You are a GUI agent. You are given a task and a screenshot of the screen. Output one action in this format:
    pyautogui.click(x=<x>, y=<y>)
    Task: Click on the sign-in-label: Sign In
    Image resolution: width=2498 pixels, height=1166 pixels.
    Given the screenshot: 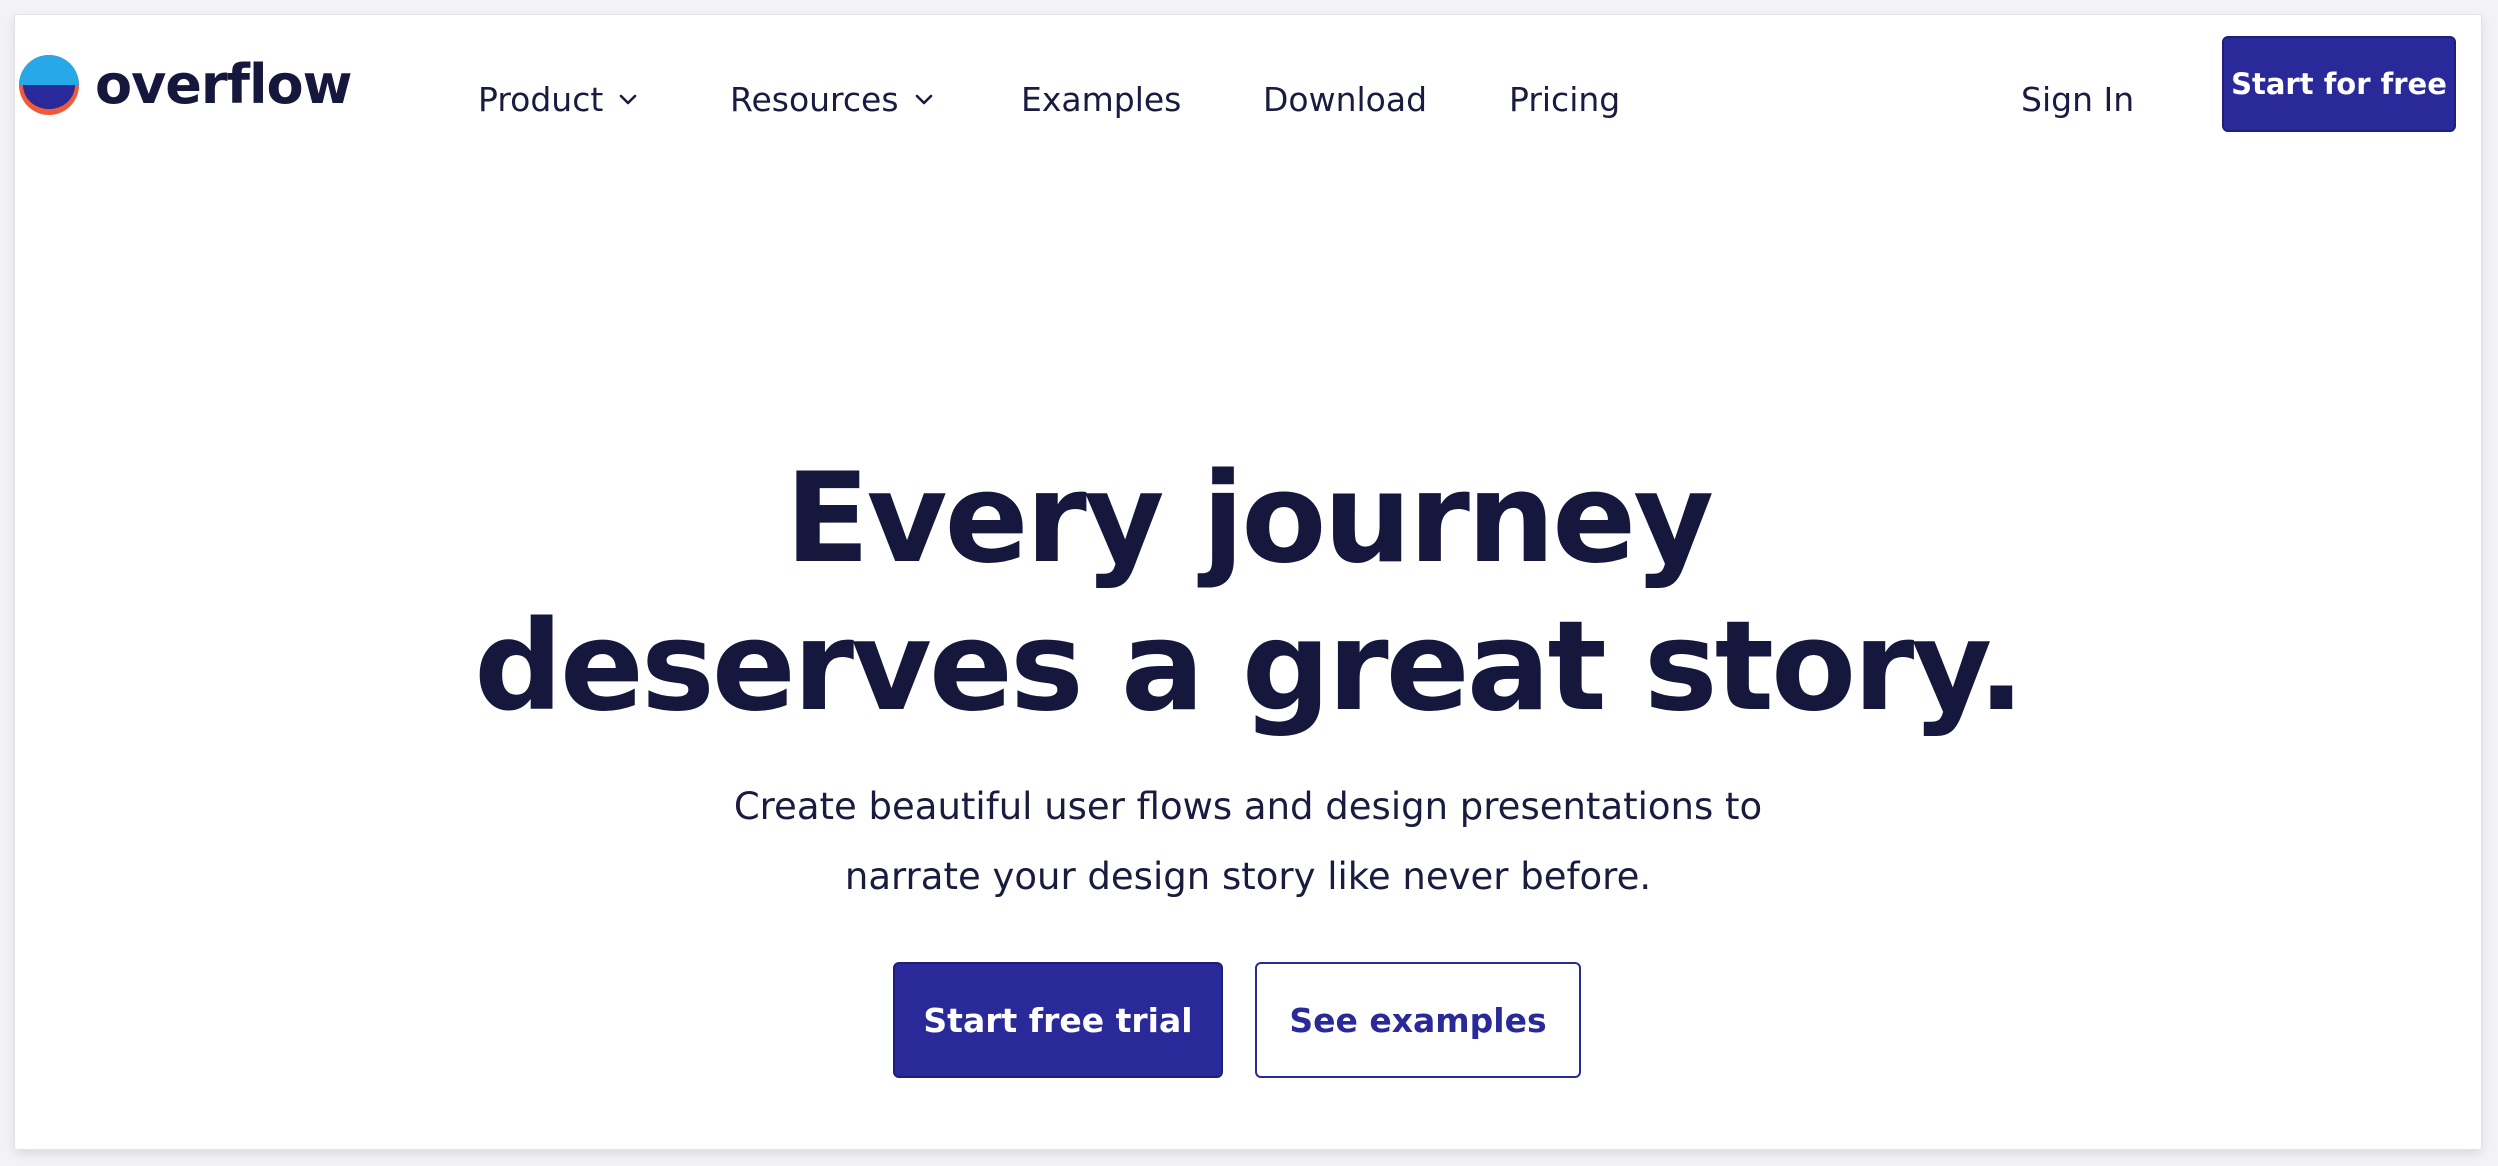 What is the action you would take?
    pyautogui.click(x=2078, y=99)
    